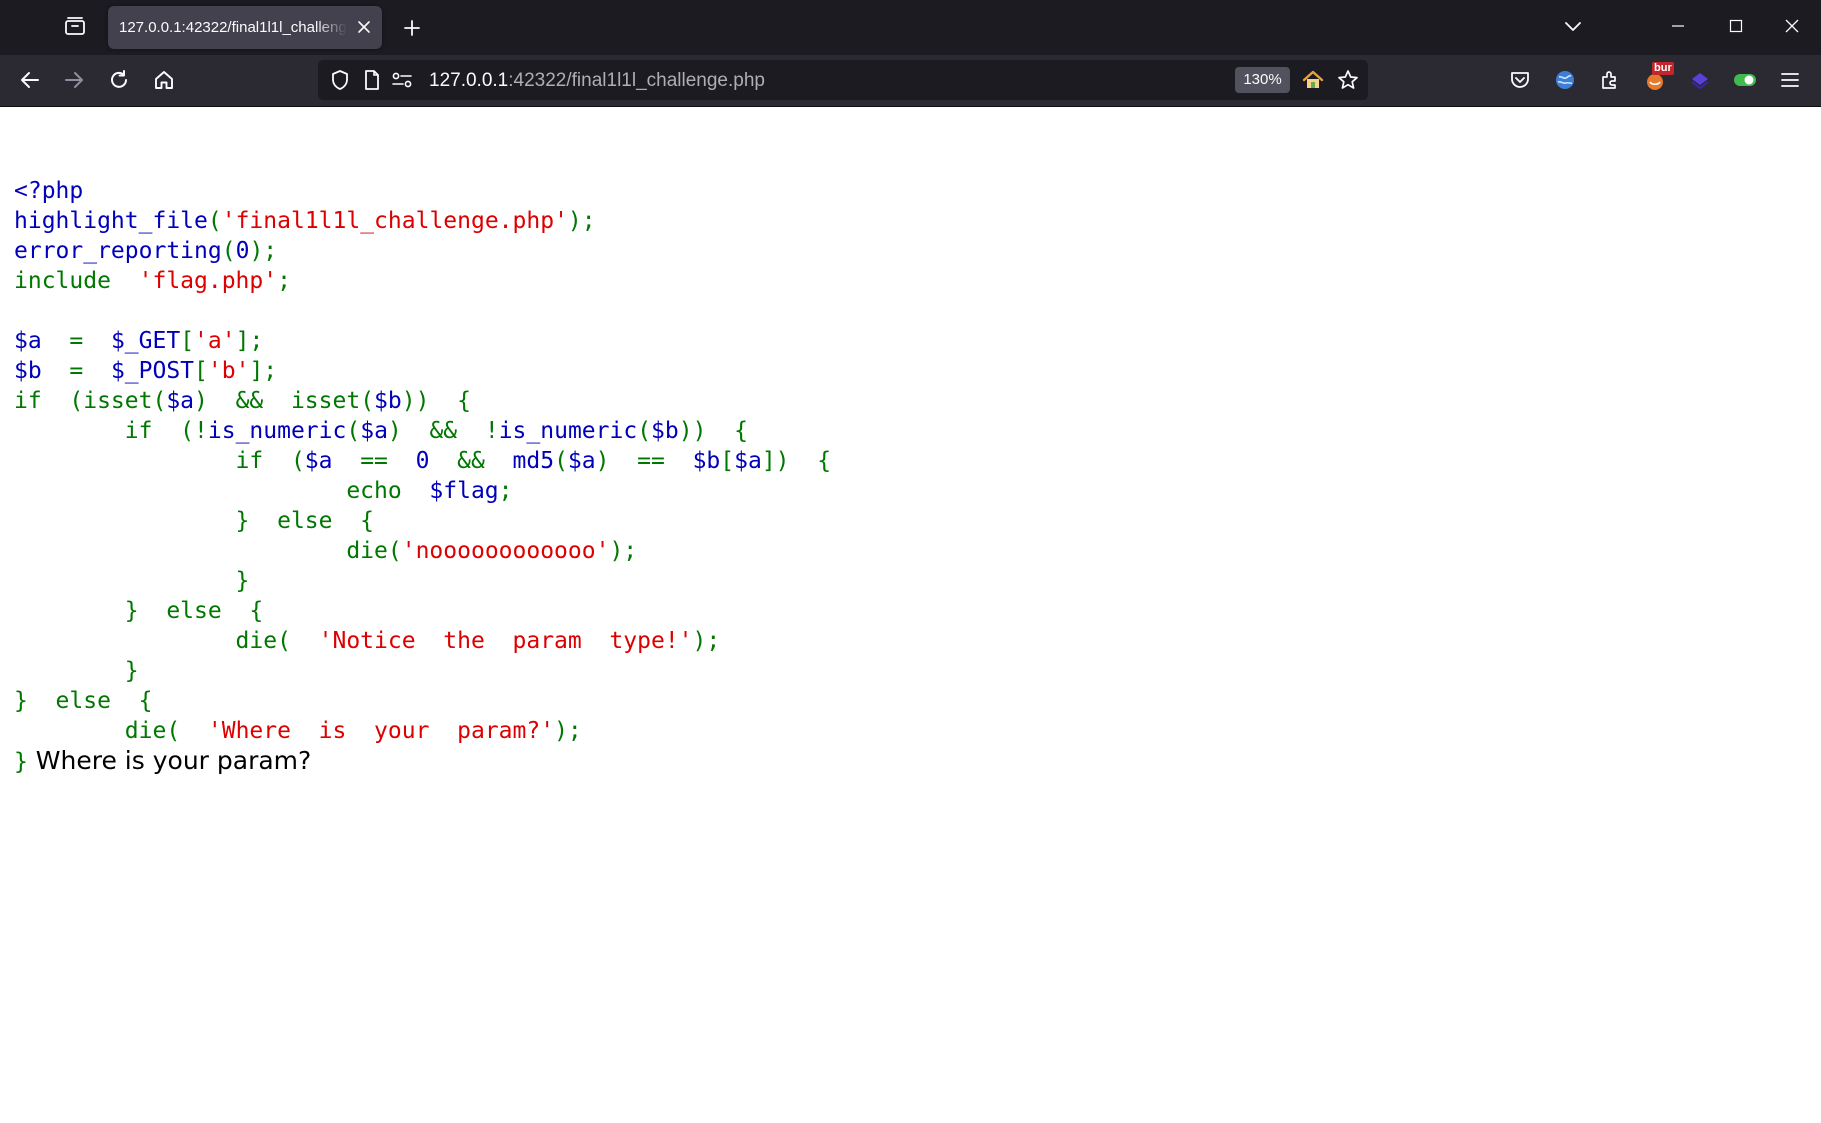 Image resolution: width=1821 pixels, height=1123 pixels. I want to click on code-token: ) ==, so click(644, 461).